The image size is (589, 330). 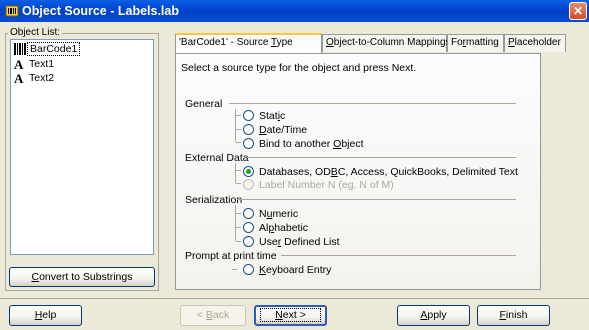 What do you see at coordinates (20, 49) in the screenshot?
I see `barcode-icon` at bounding box center [20, 49].